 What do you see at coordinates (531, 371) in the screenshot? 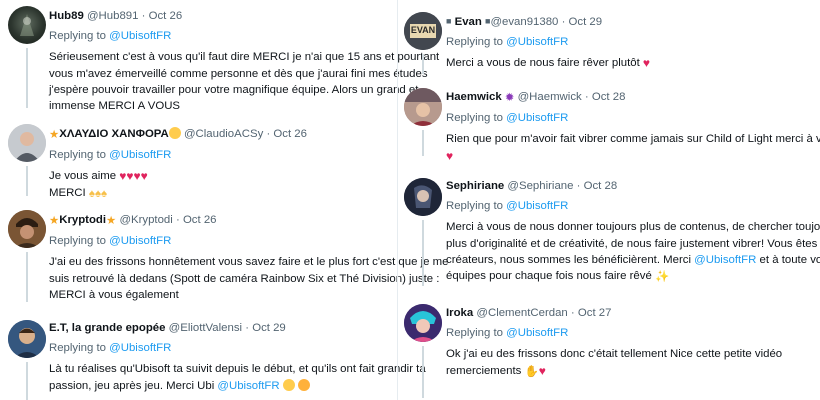
I see `ok-hand-icon: ✋` at bounding box center [531, 371].